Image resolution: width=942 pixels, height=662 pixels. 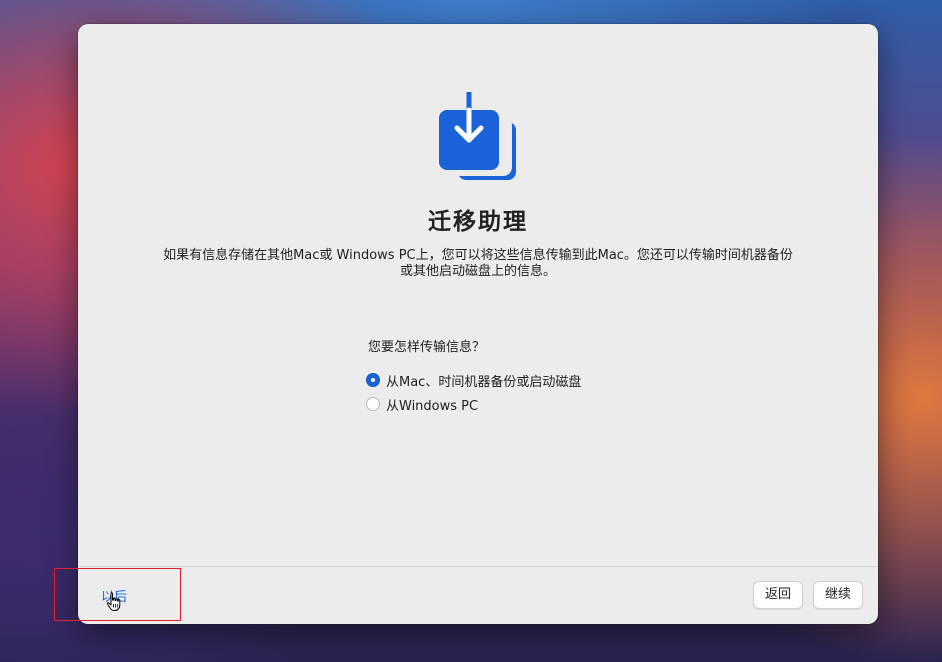 I want to click on footer-divider, so click(x=478, y=566).